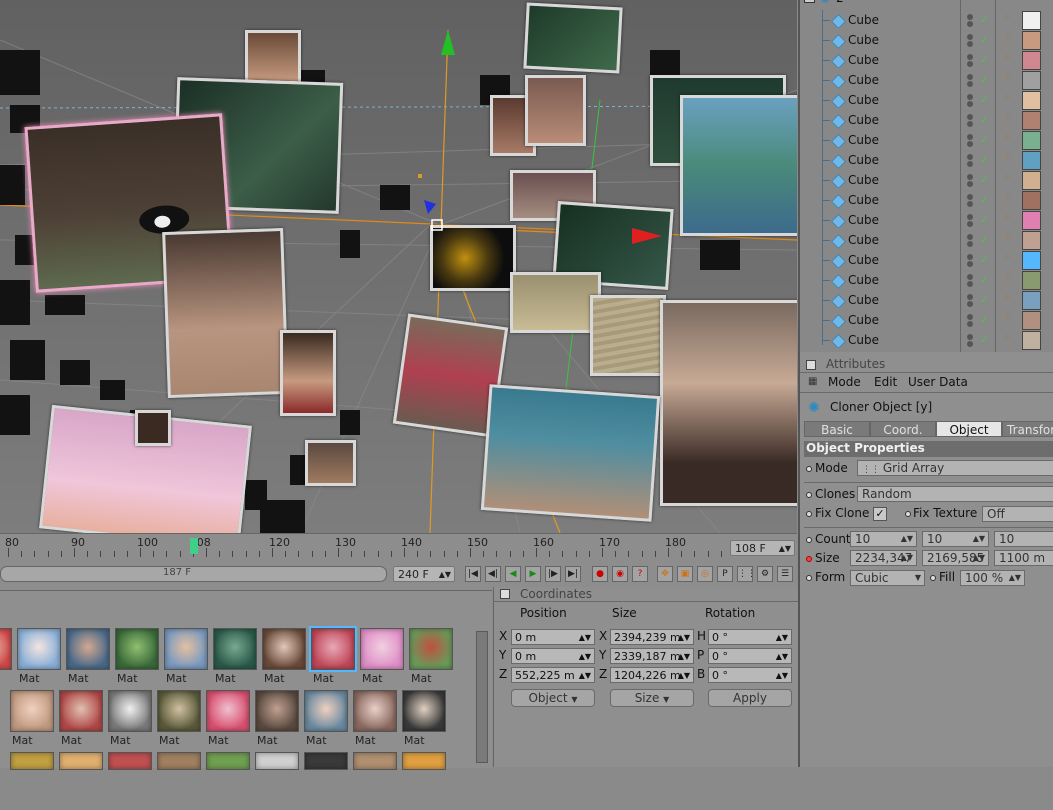 This screenshot has width=1053, height=810. Describe the element at coordinates (809, 1) in the screenshot. I see `collapse-icon: −` at that location.